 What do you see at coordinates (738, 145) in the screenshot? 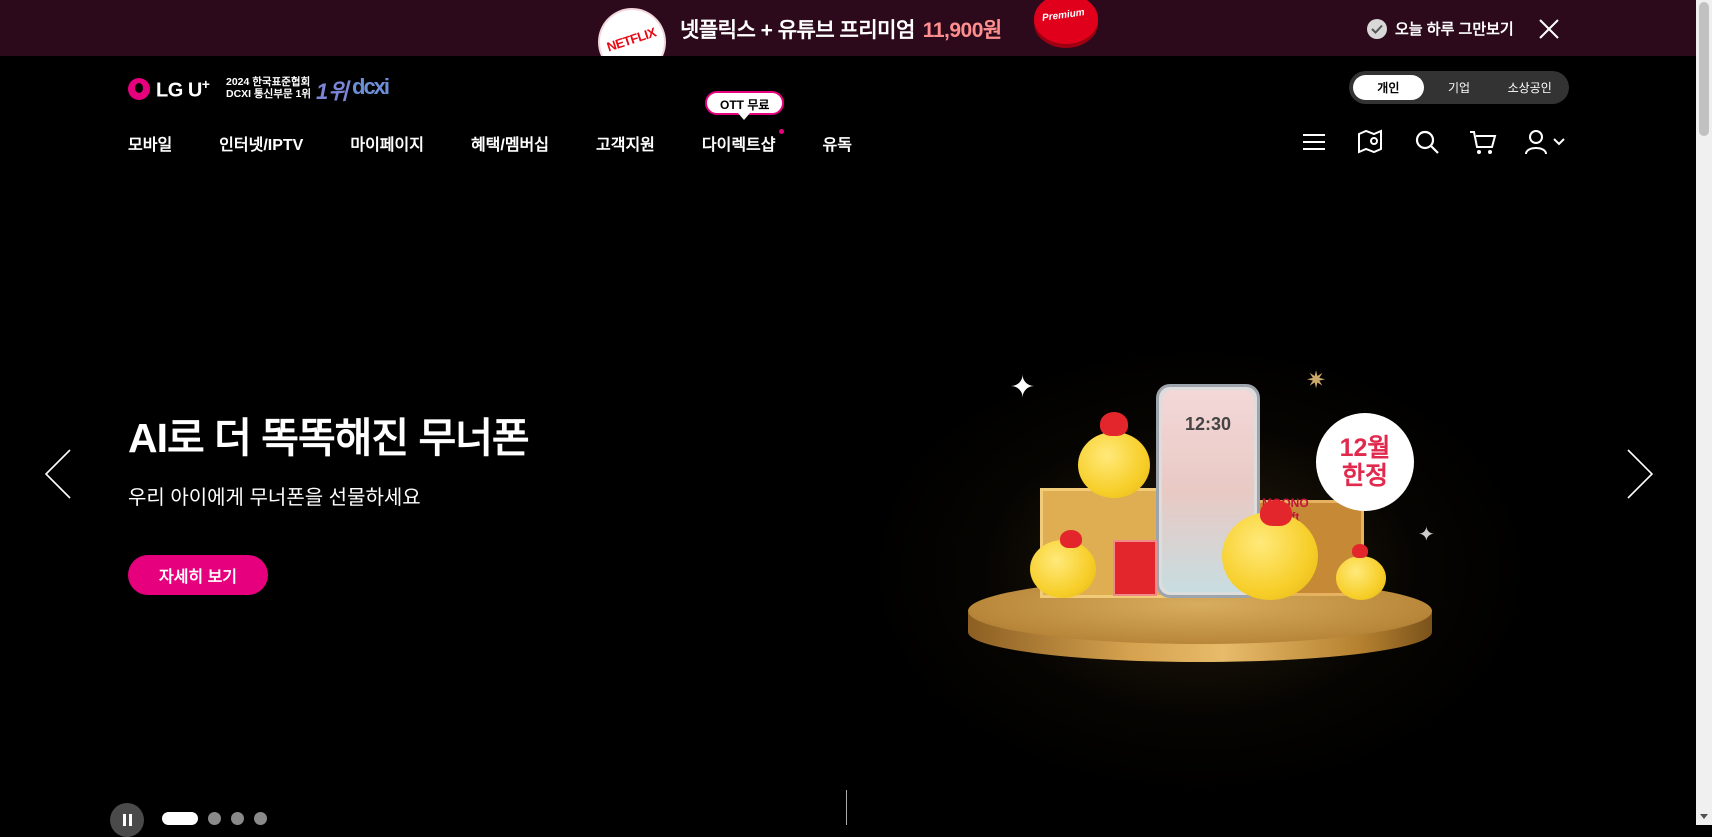
I see `nav-directshop-label: 다이렉트샵` at bounding box center [738, 145].